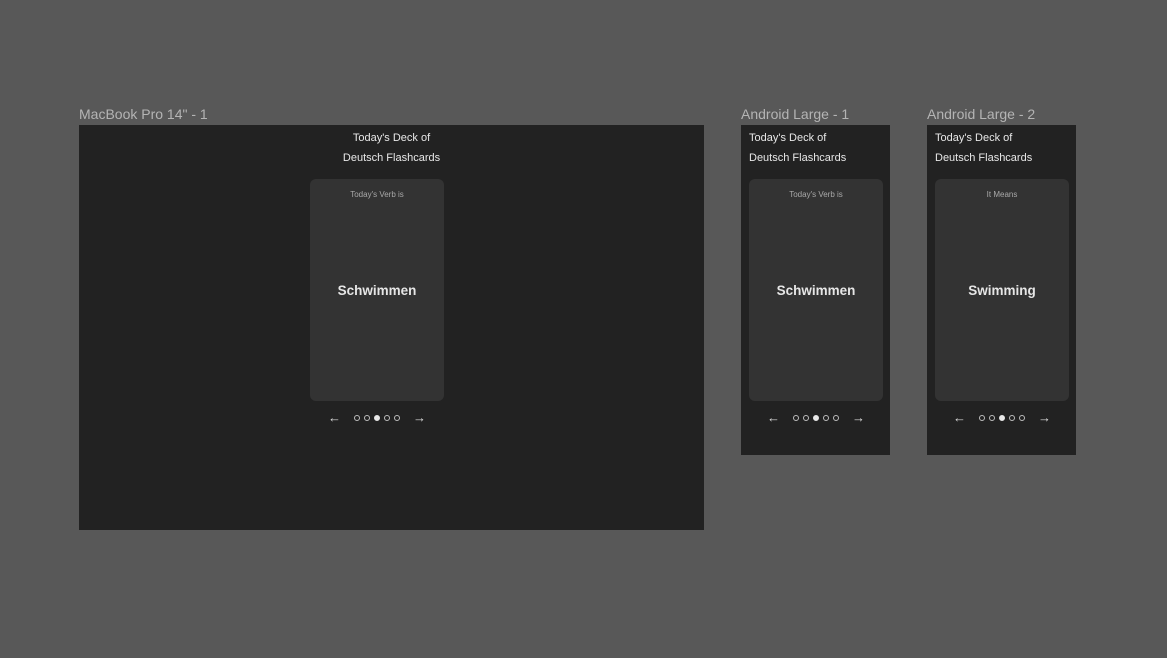 The width and height of the screenshot is (1167, 658). Describe the element at coordinates (1002, 194) in the screenshot. I see `card-caption: It Means` at that location.